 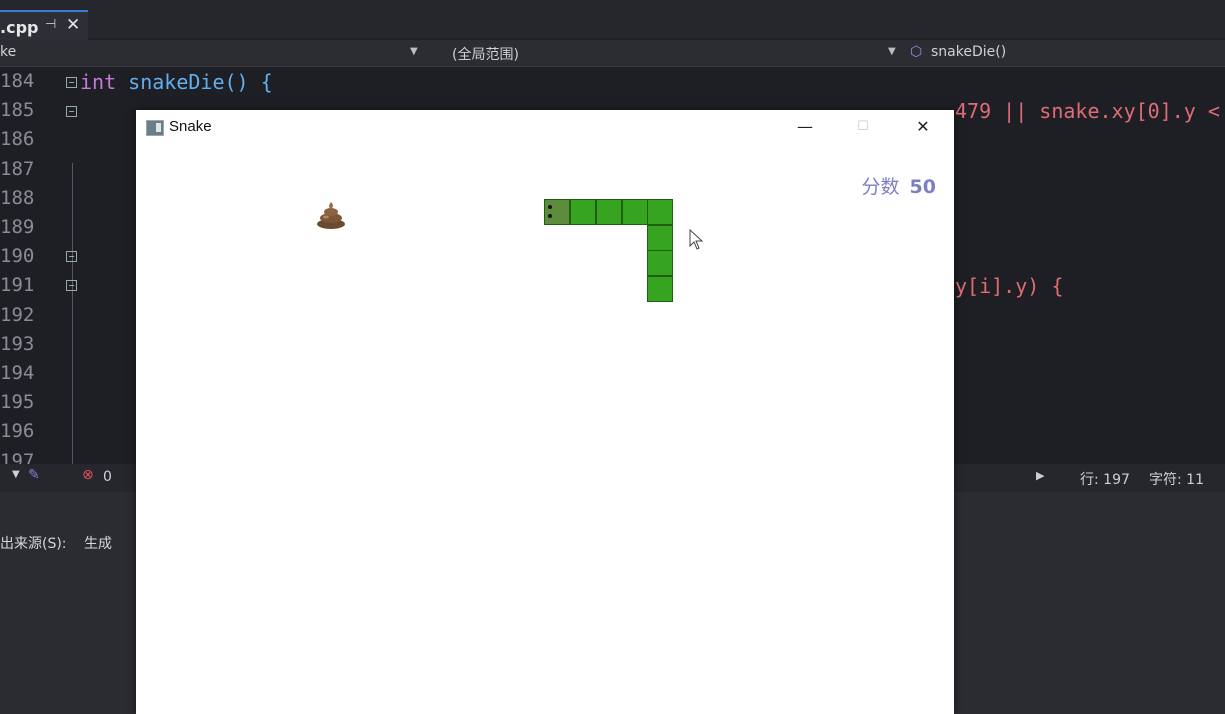 I want to click on line-number: 190, so click(x=17, y=256).